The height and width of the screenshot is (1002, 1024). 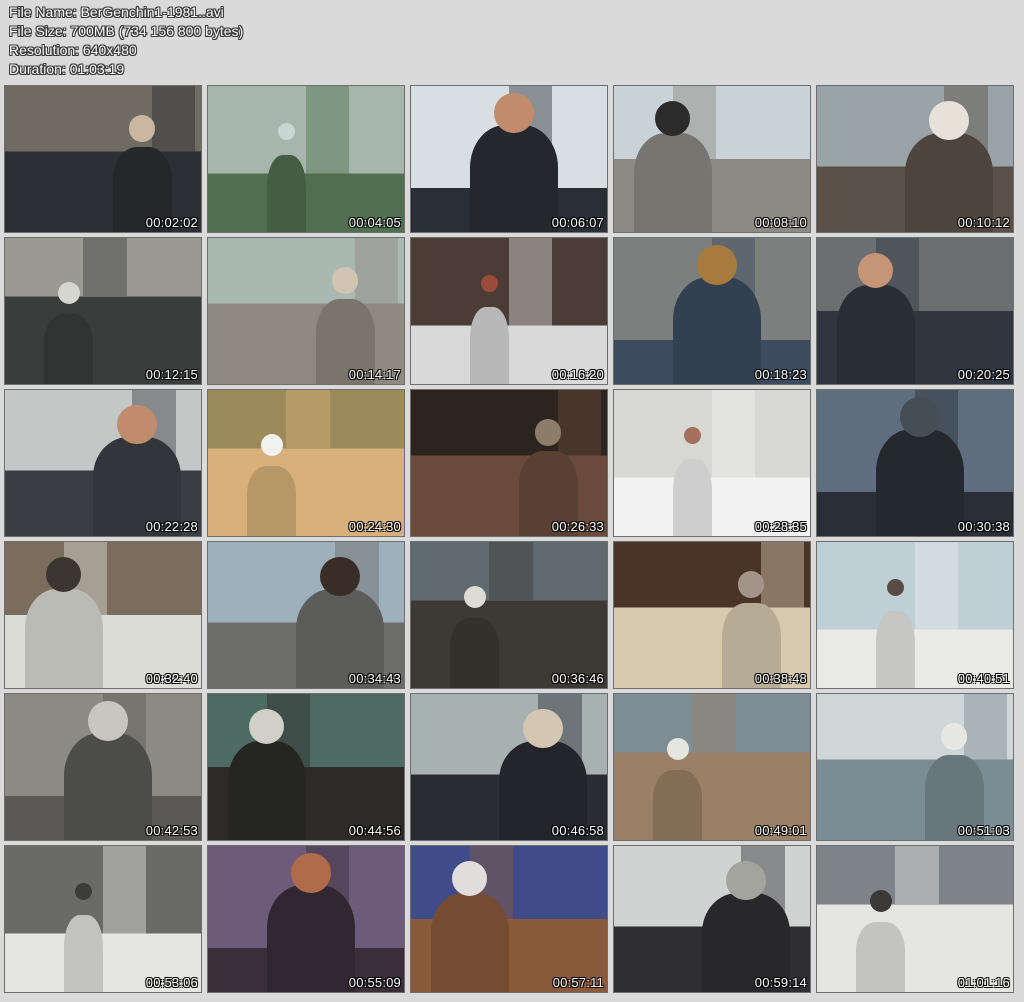 What do you see at coordinates (374, 982) in the screenshot?
I see `frame-timestamp: 00:55:09` at bounding box center [374, 982].